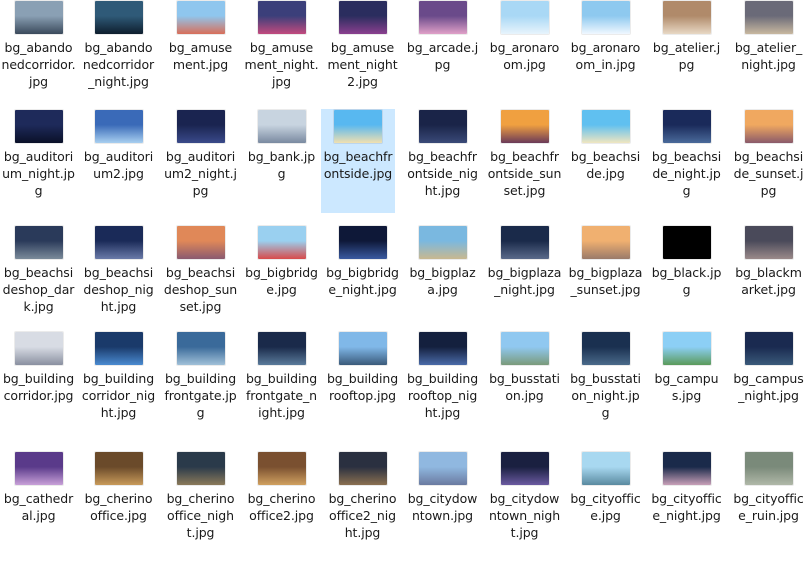  I want to click on file-name: bg_buildingcorridor.jpg, so click(38, 387).